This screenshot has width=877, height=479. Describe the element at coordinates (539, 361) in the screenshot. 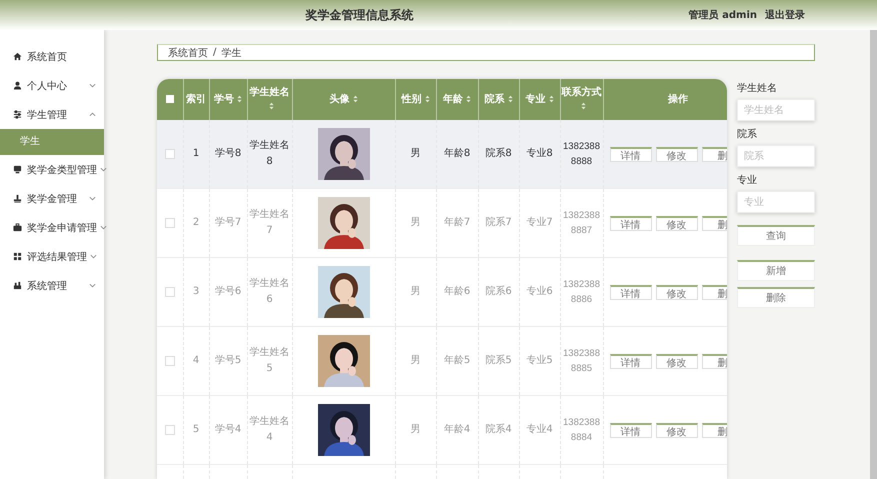

I see `major-cell: 专业5` at that location.